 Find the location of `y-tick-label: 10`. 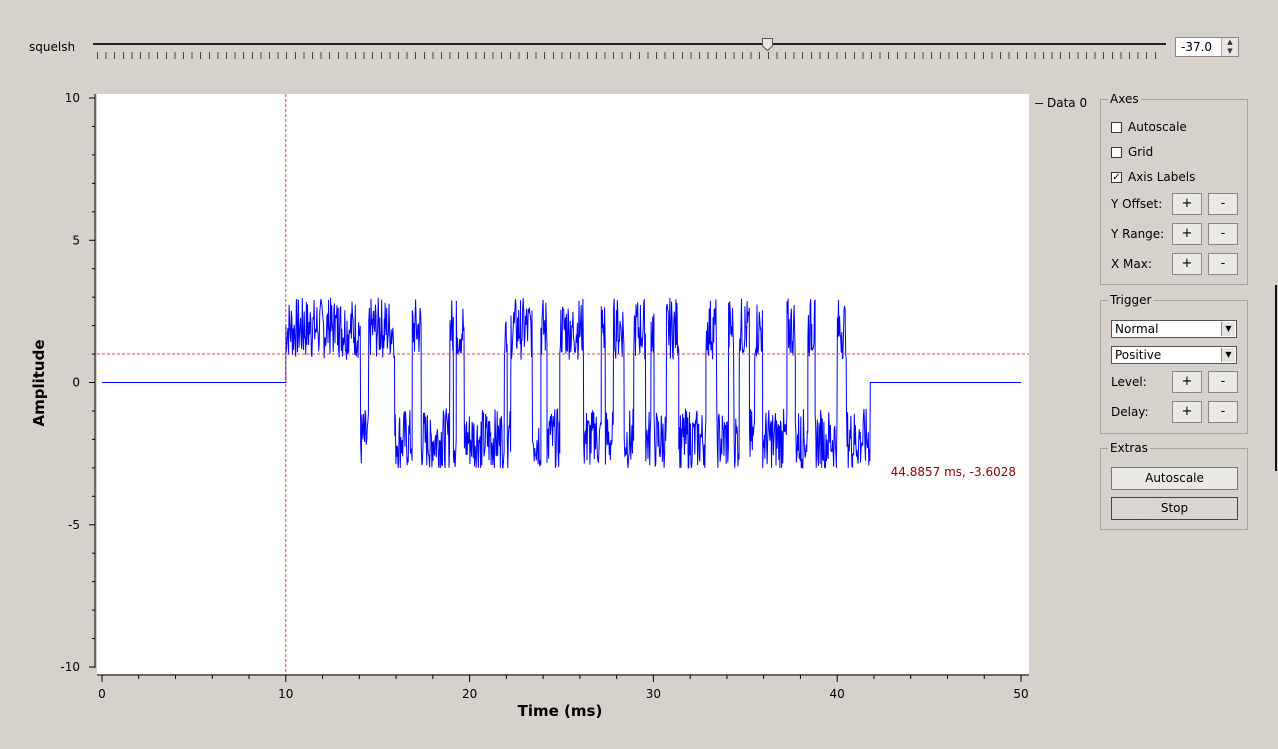

y-tick-label: 10 is located at coordinates (72, 98).